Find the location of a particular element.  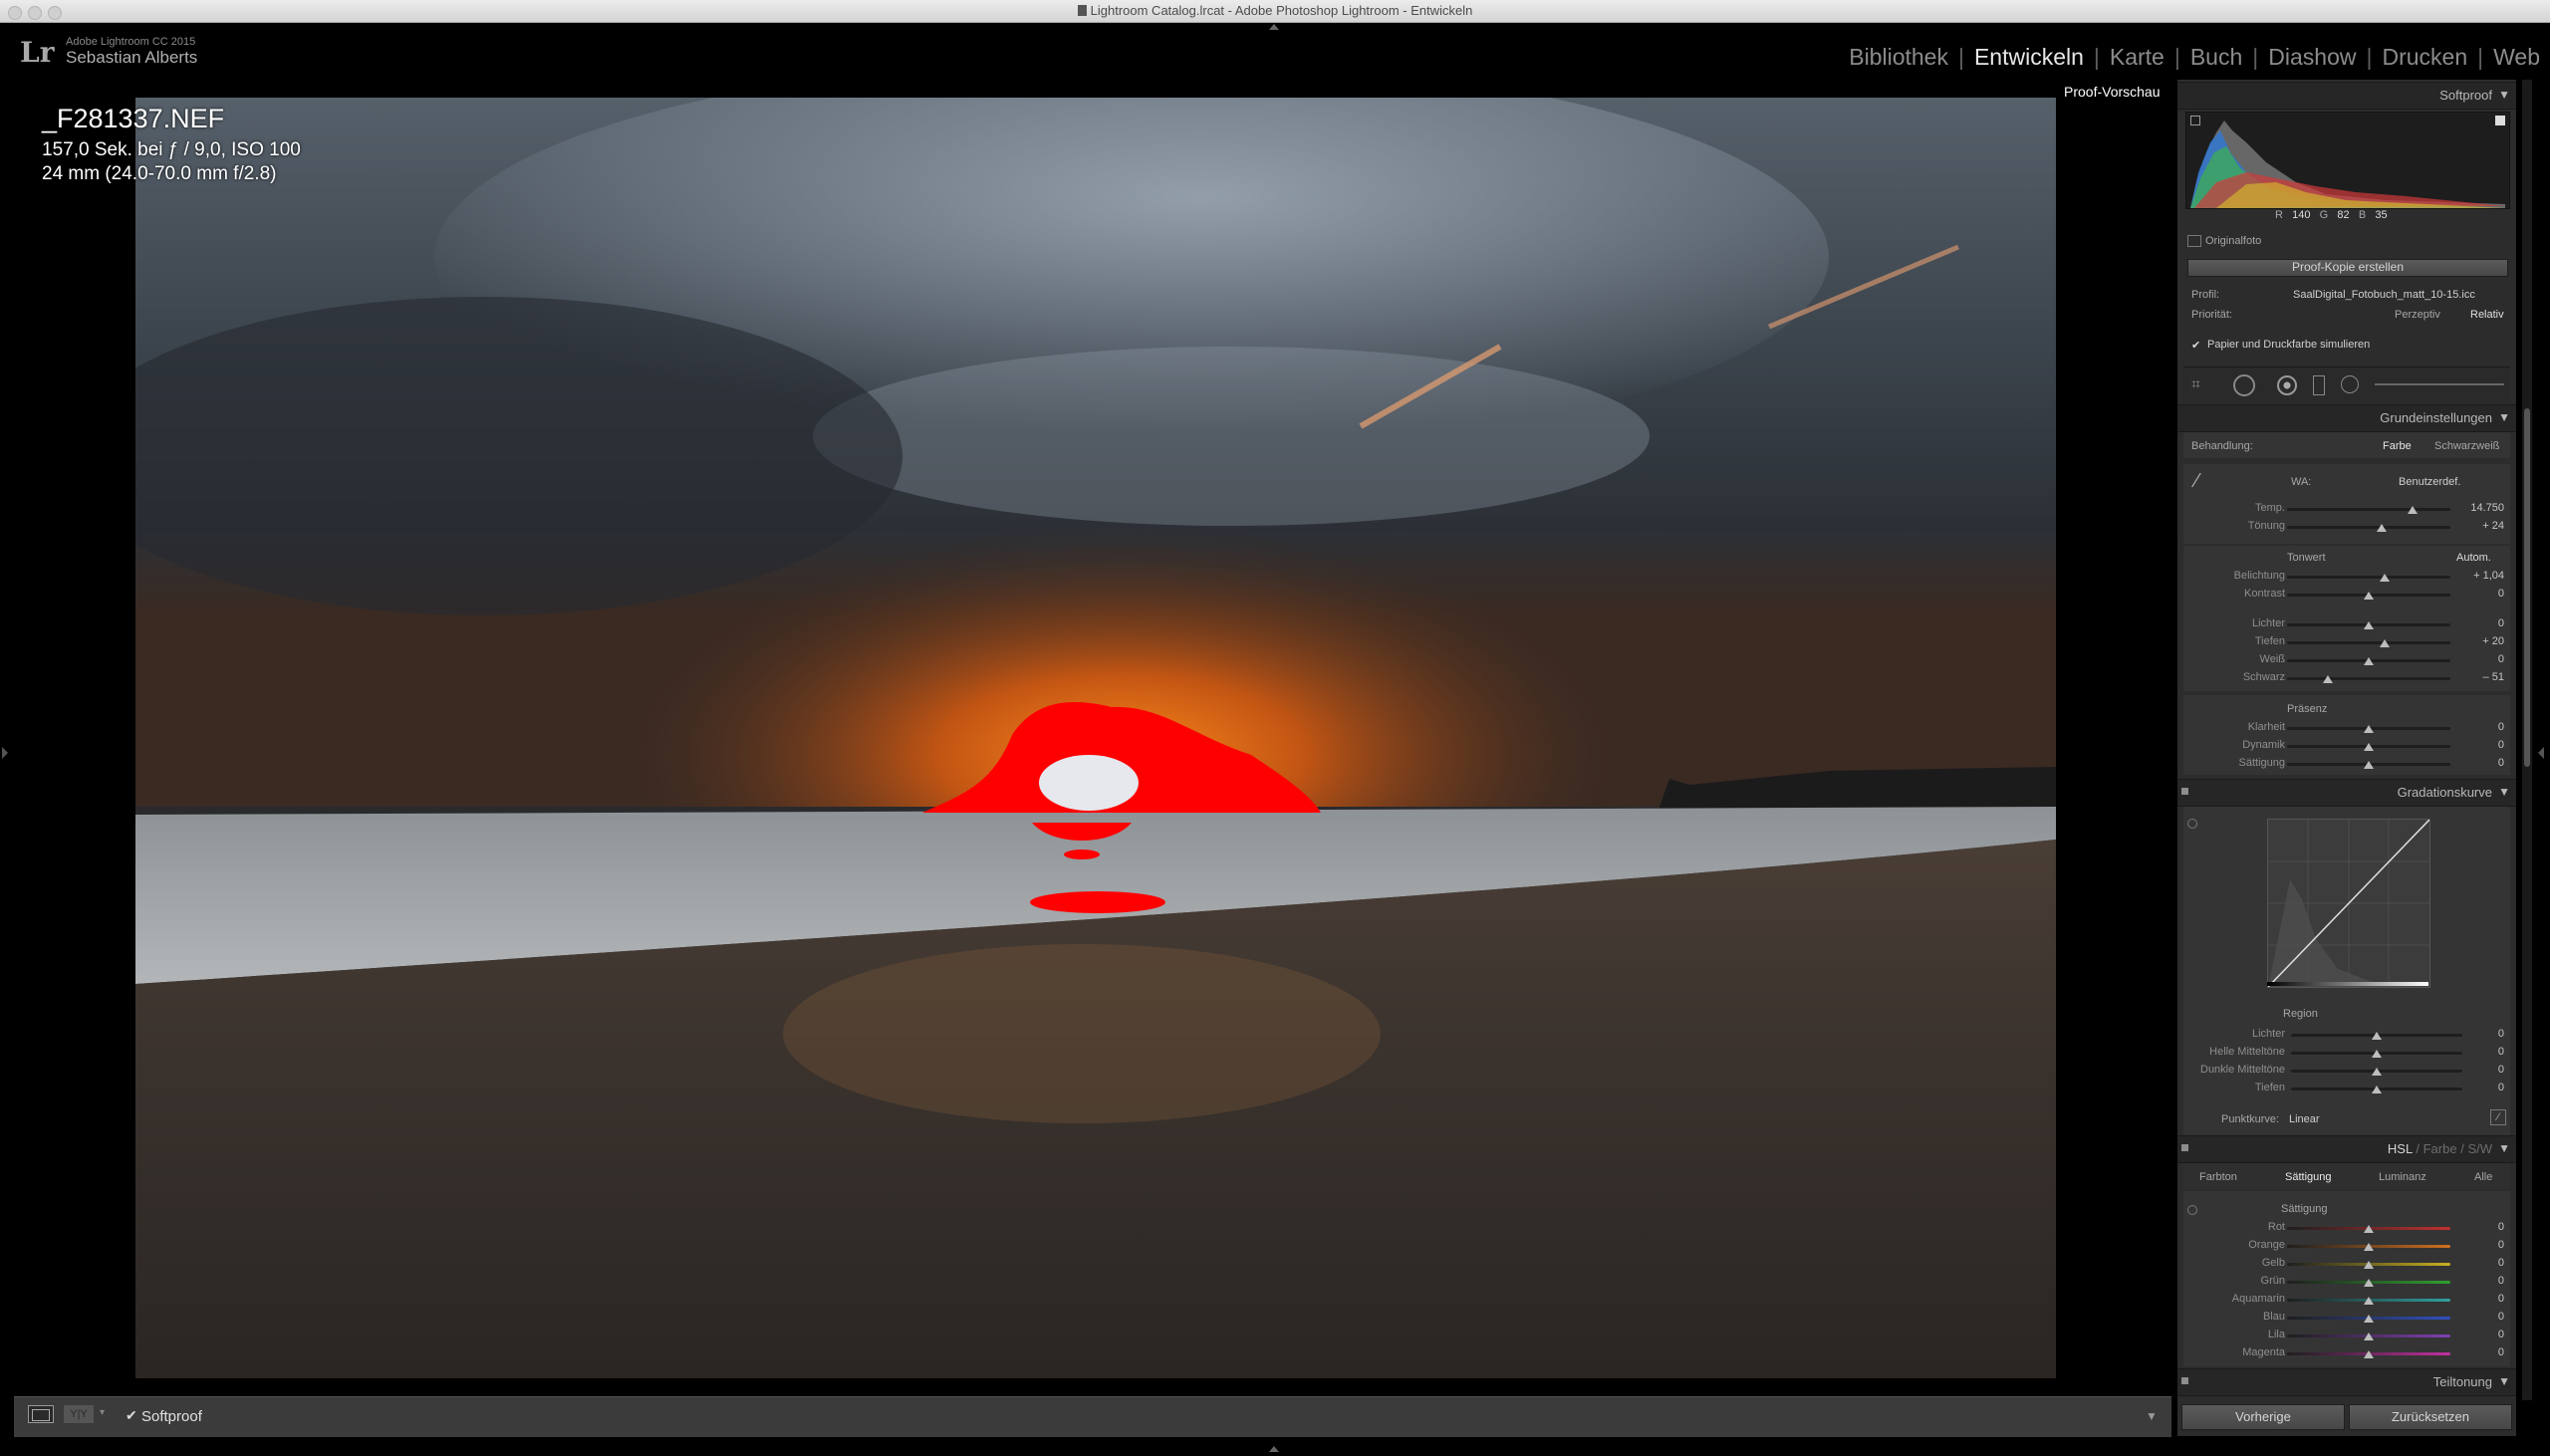

softproof-panel-header: Softproof ▼ is located at coordinates (2346, 96).